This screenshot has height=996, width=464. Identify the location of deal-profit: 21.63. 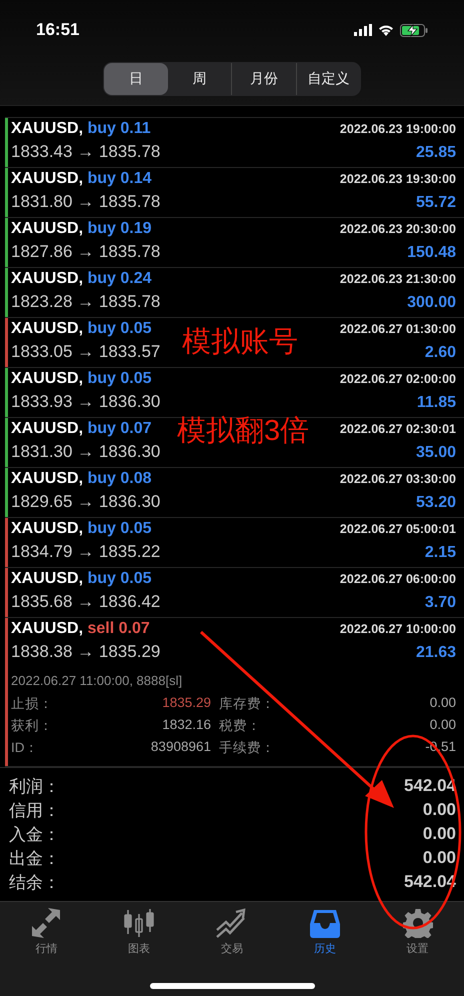
(436, 653).